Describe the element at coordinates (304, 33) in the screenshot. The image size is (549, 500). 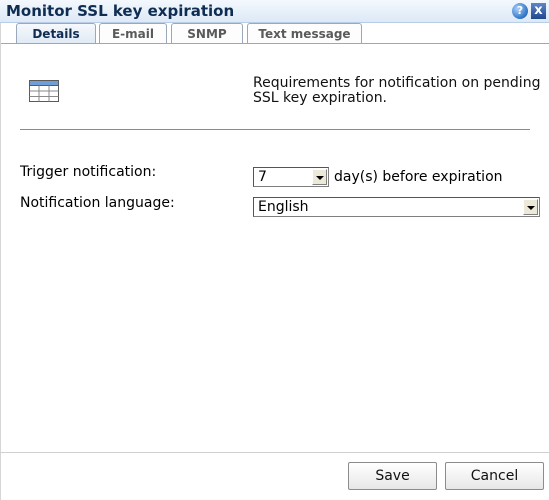
I see `tab-text-message: Text message` at that location.